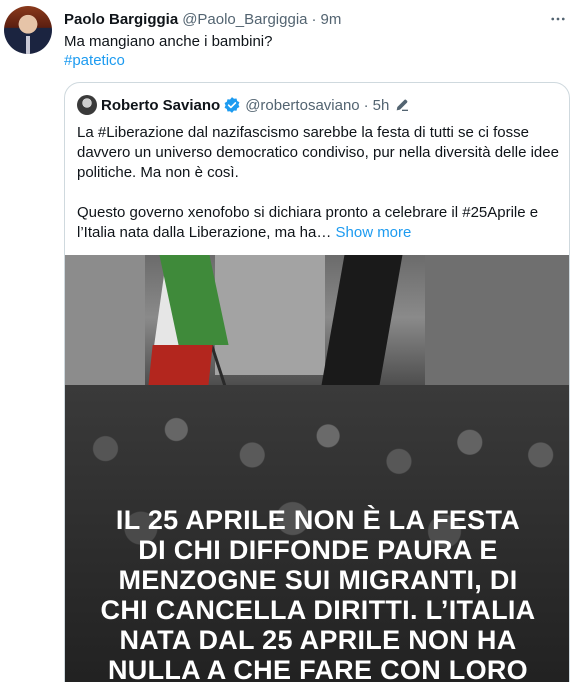  I want to click on verified-badge-icon, so click(232, 105).